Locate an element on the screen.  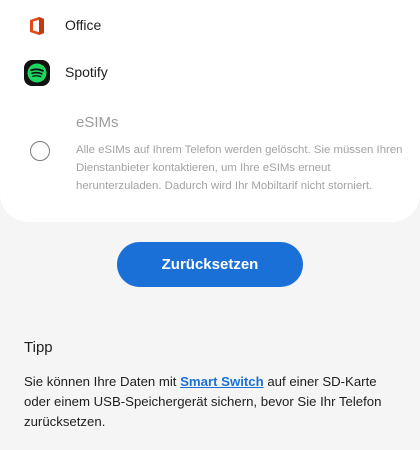
app-item-spotify: Spotify is located at coordinates (66, 73).